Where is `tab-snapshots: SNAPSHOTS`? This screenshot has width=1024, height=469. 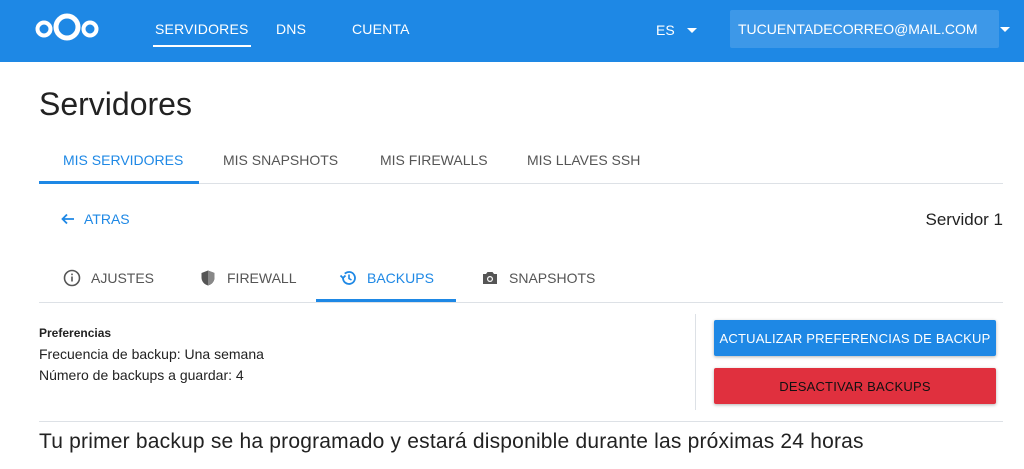
tab-snapshots: SNAPSHOTS is located at coordinates (538, 278).